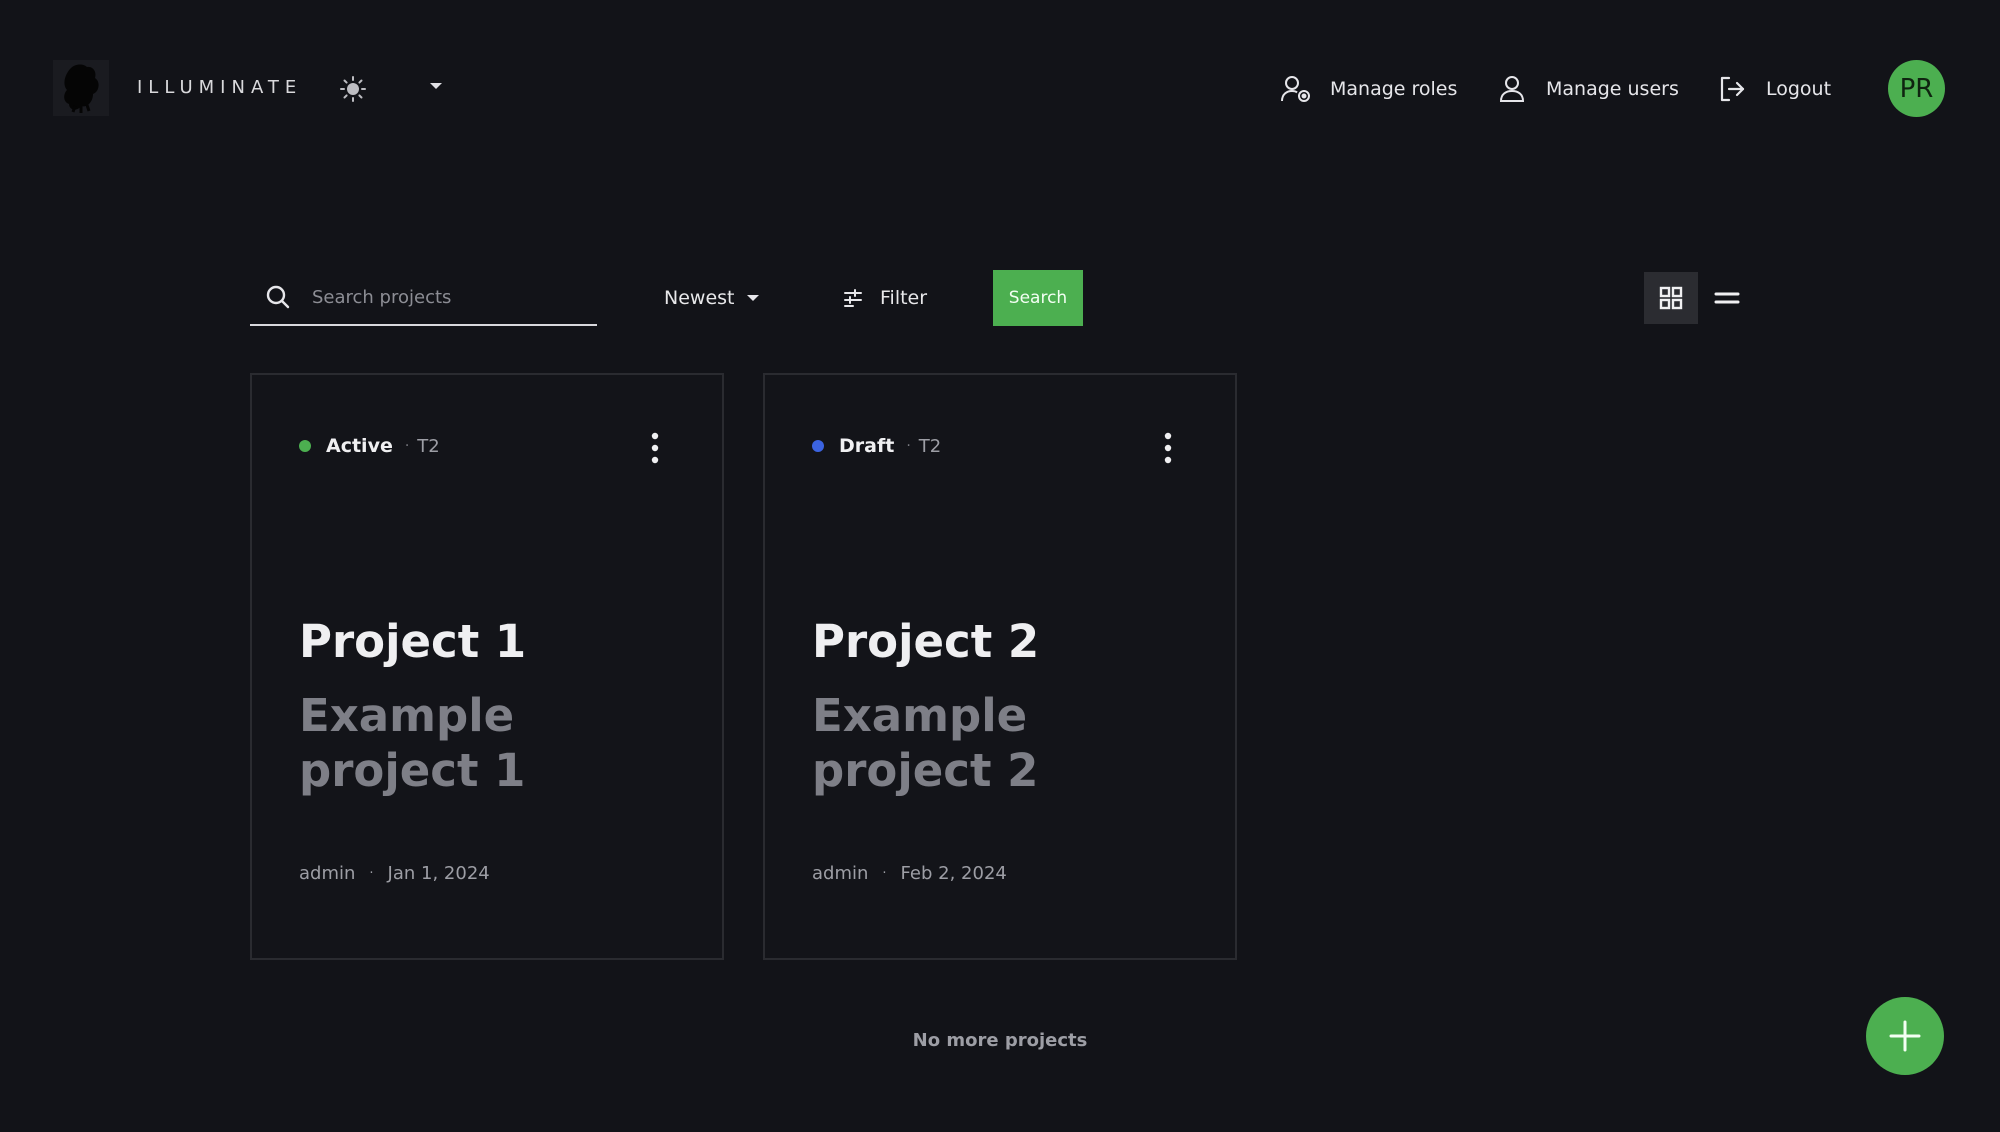  I want to click on card-status-row: Draft · T2, so click(876, 446).